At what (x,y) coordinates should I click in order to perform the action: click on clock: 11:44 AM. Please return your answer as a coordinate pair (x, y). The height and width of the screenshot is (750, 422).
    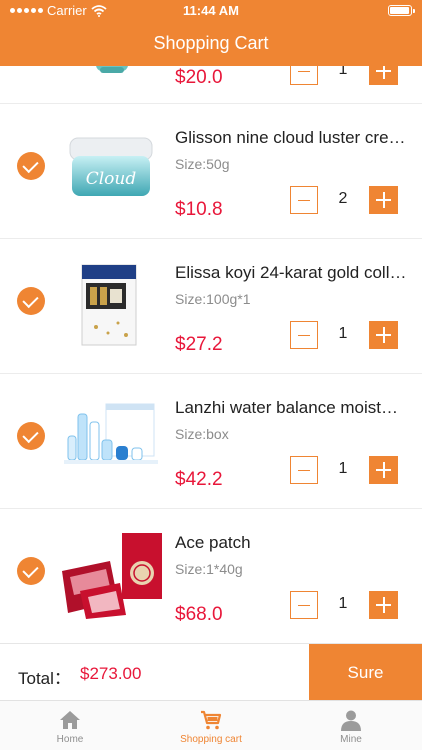
    Looking at the image, I should click on (211, 10).